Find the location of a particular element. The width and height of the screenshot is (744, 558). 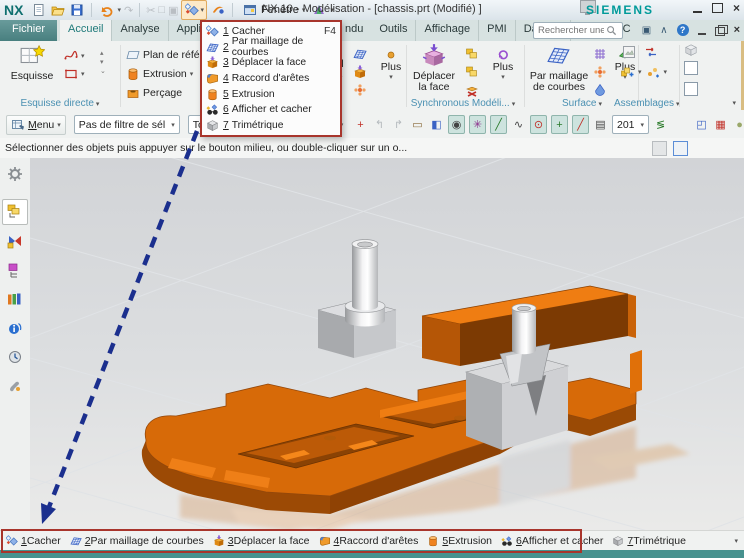

menu-item-trimétrique: 7 Trimétrique is located at coordinates (271, 126).